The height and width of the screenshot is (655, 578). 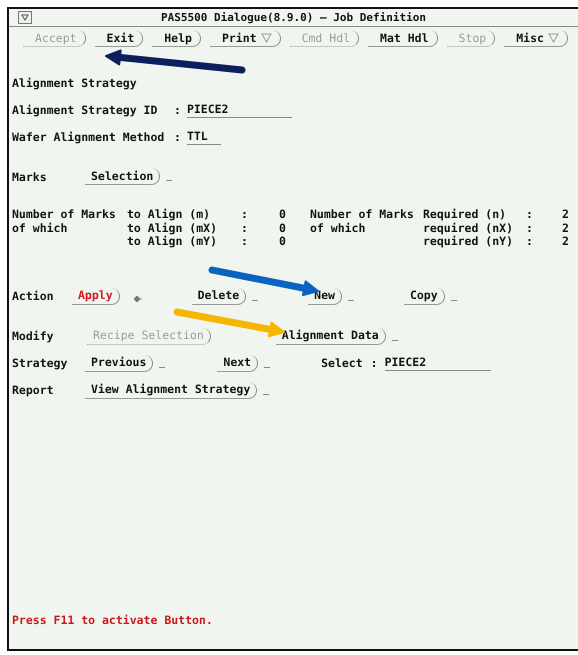 What do you see at coordinates (172, 227) in the screenshot?
I see `count-label: to Align (mX)` at bounding box center [172, 227].